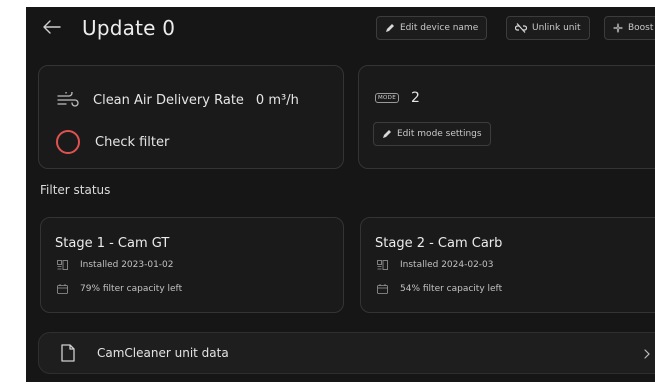  Describe the element at coordinates (641, 28) in the screenshot. I see `boost-label: Boost` at that location.